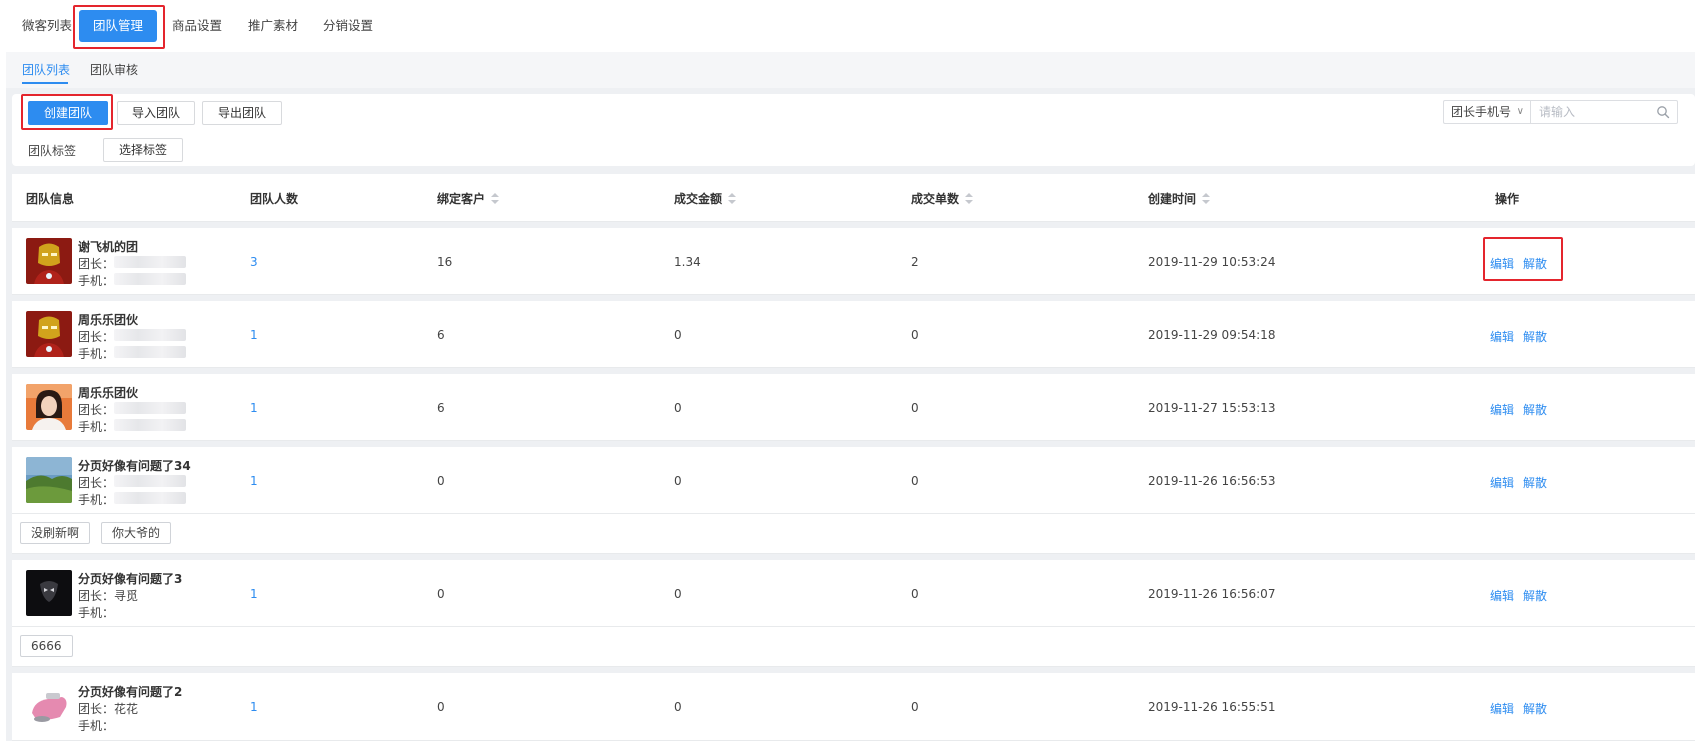 This screenshot has height=741, width=1695. I want to click on nav-item-weike-list: 微客列表, so click(47, 26).